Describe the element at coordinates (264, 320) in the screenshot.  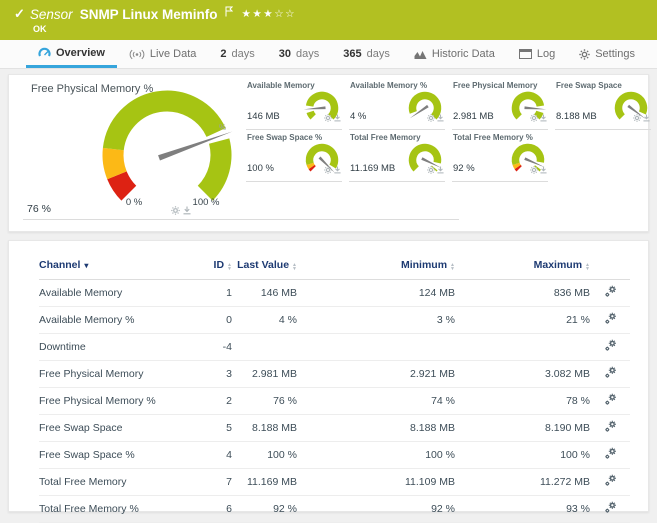
I see `cell-last-value: 4 %` at that location.